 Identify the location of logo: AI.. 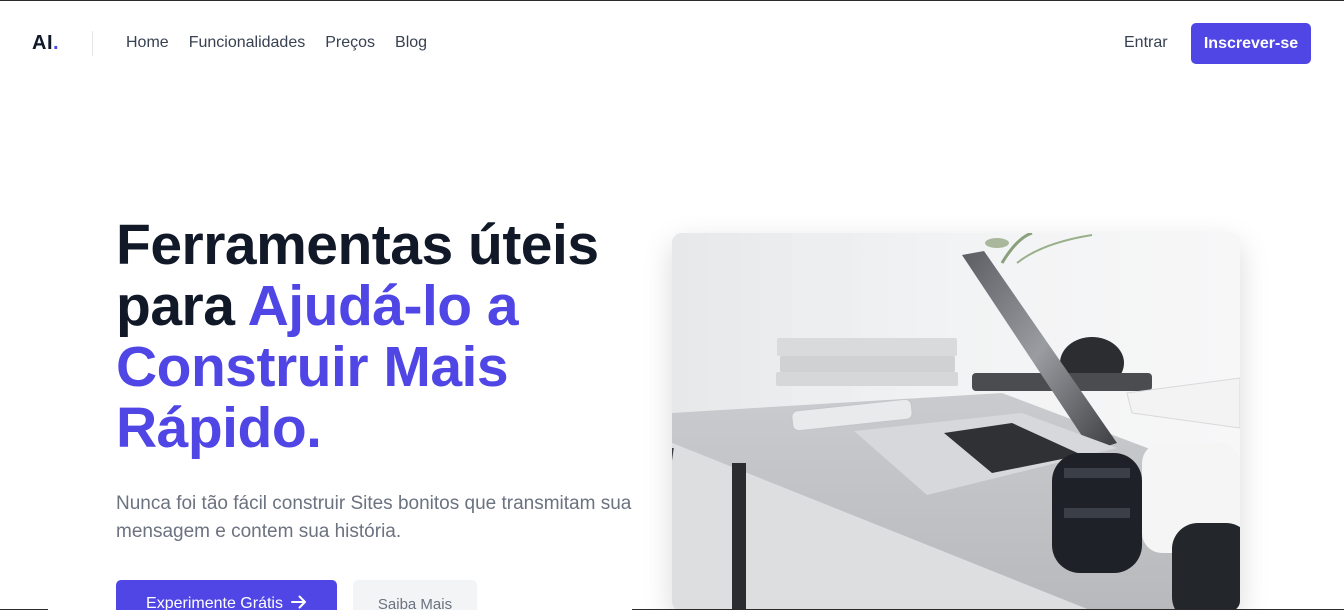
(45, 43).